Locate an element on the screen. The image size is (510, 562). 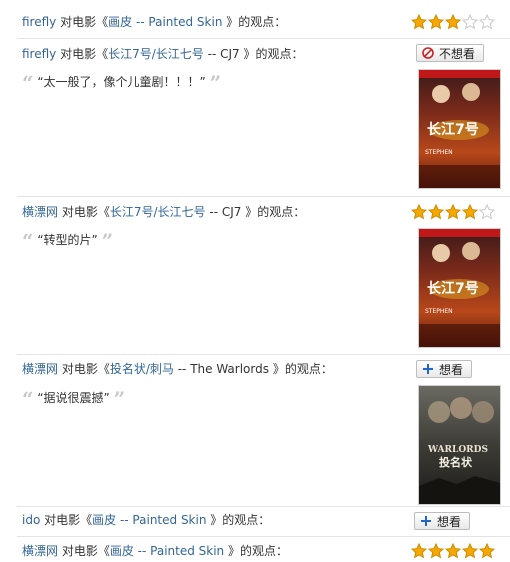
no-entry-icon is located at coordinates (428, 53).